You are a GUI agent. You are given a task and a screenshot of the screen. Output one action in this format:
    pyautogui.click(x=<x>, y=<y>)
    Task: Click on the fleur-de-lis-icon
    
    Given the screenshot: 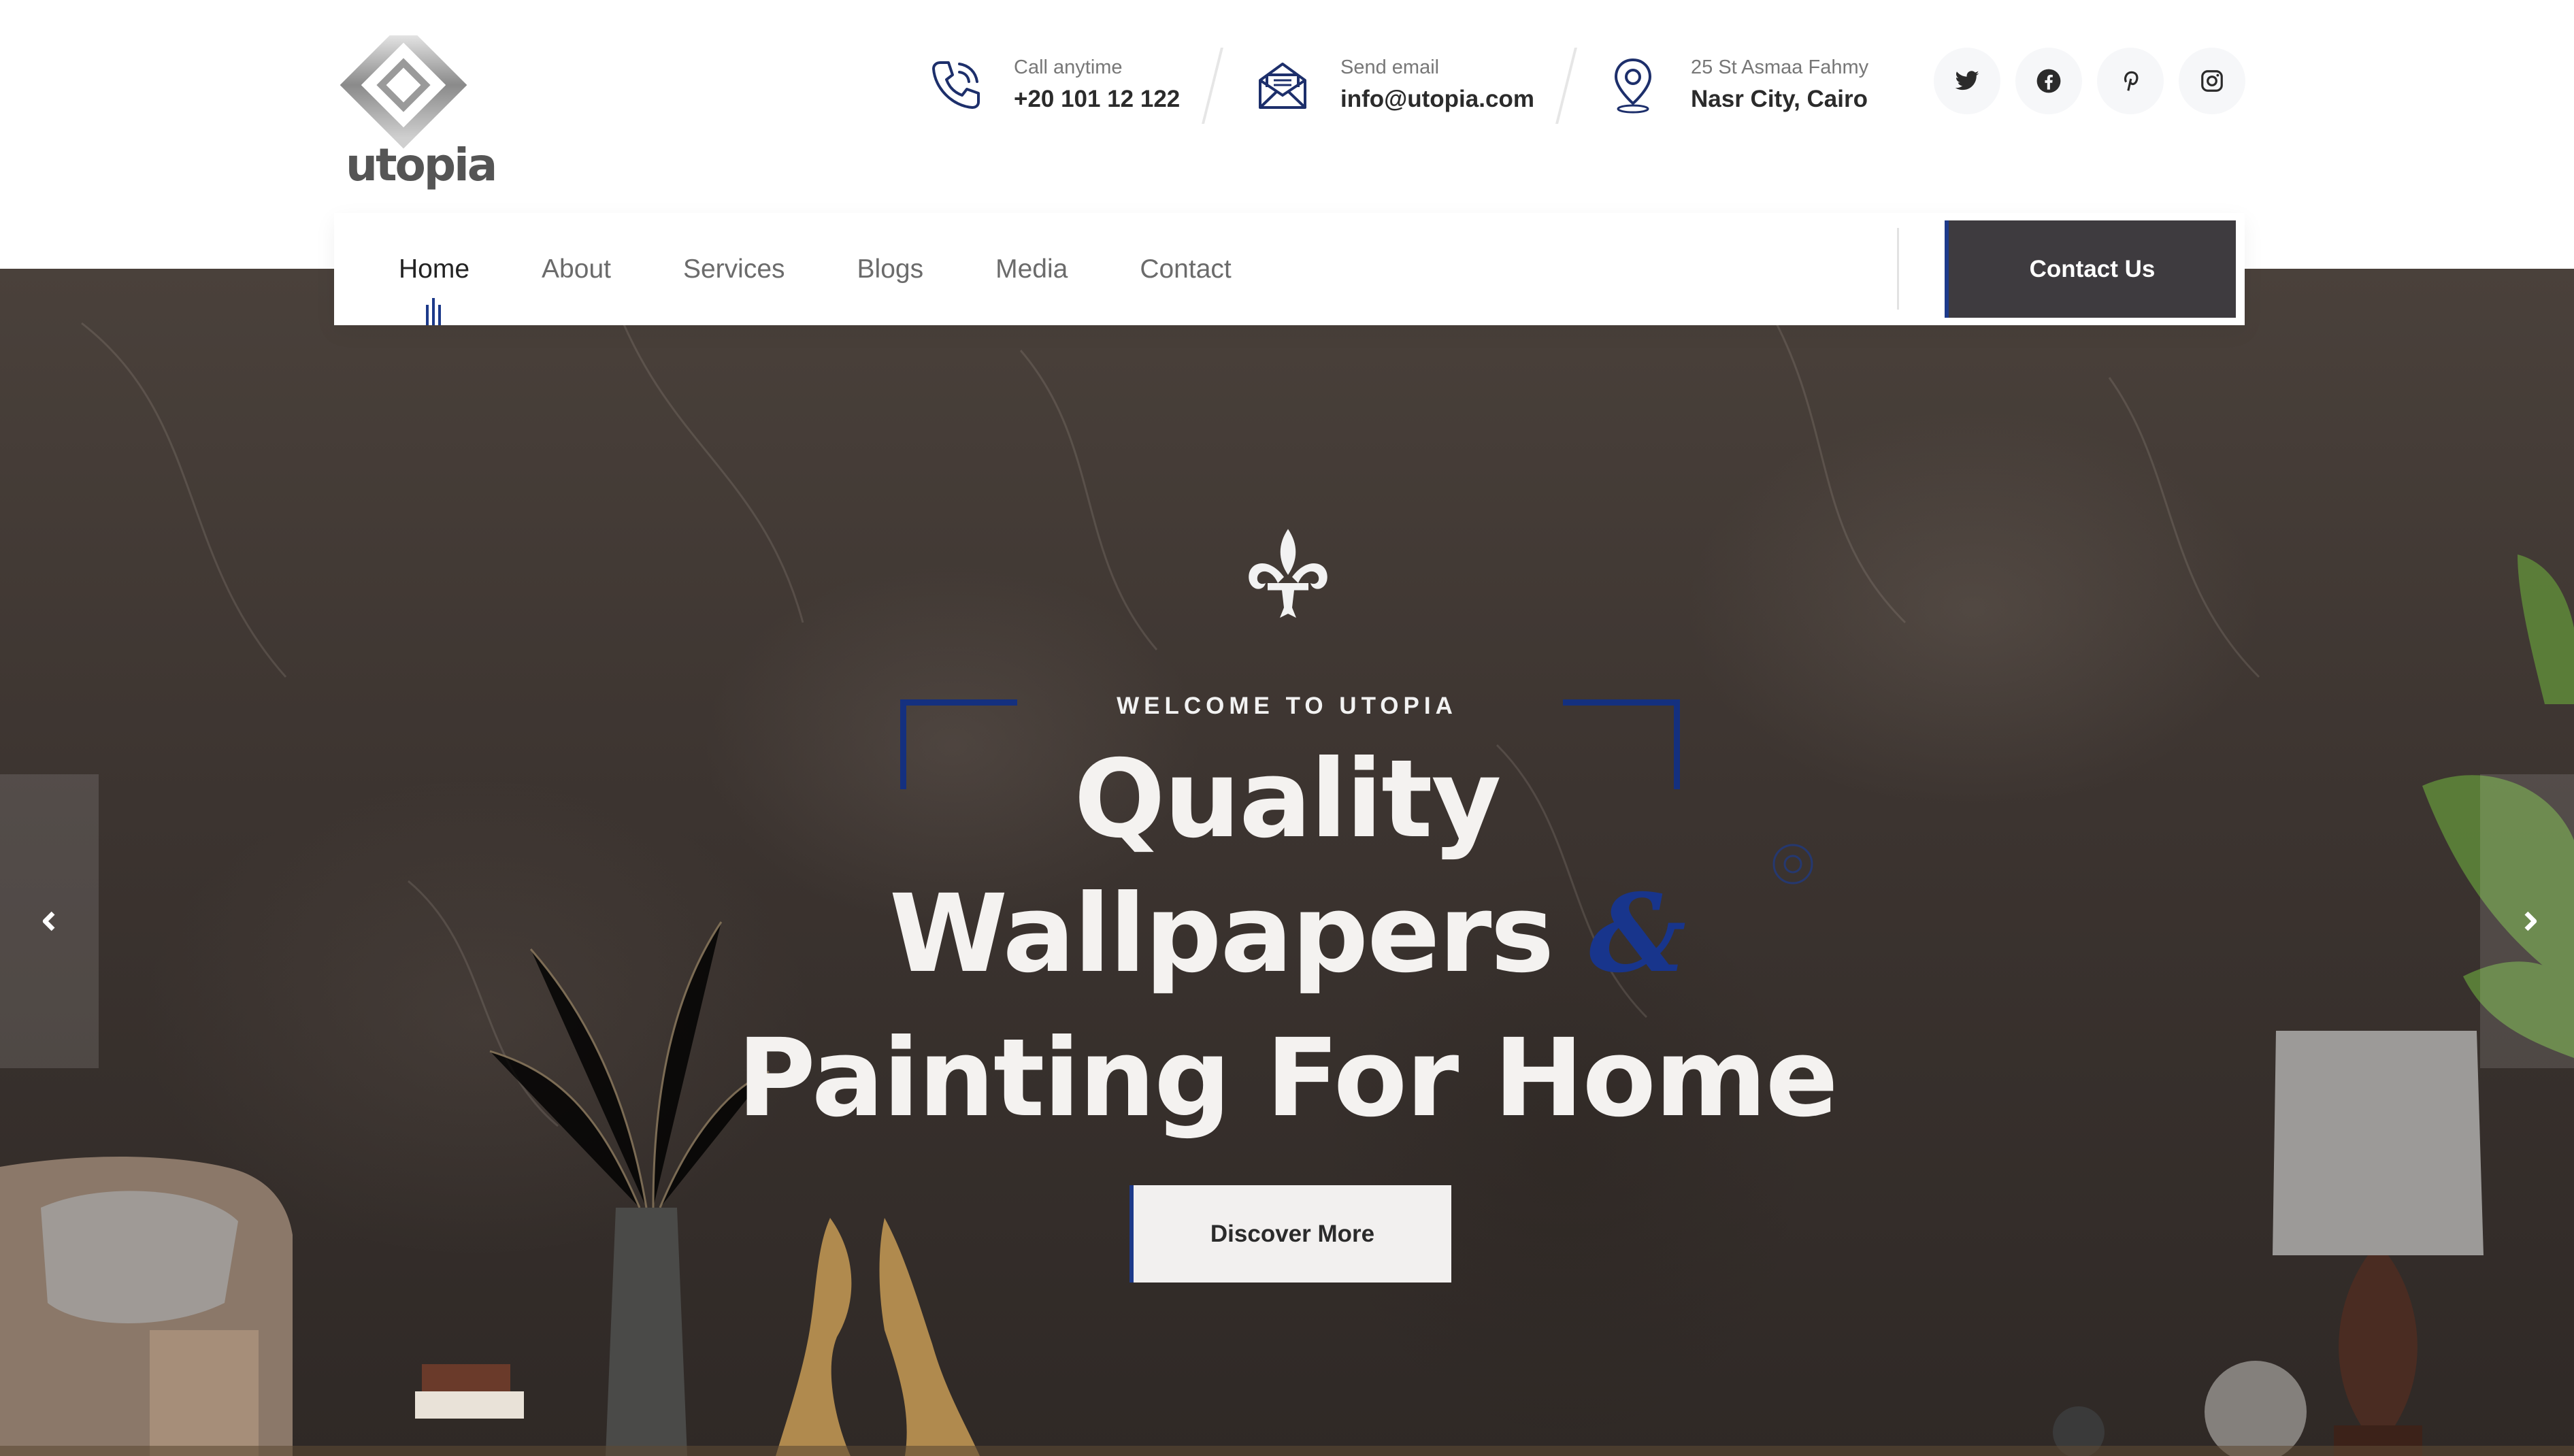 What is the action you would take?
    pyautogui.click(x=1288, y=574)
    